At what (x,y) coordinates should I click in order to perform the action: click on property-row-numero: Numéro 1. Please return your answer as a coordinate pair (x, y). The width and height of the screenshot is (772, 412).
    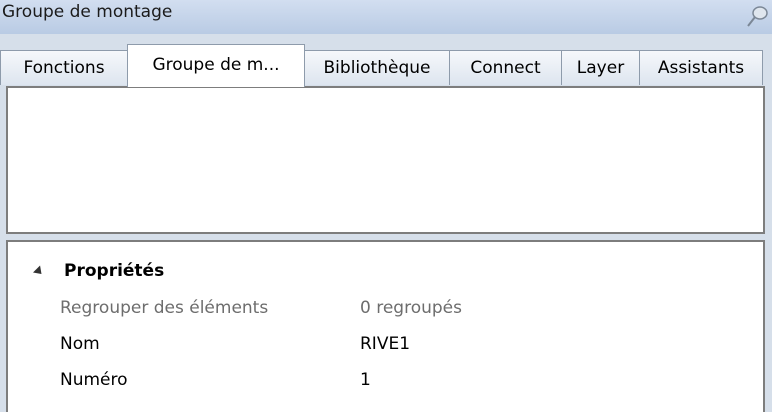
    Looking at the image, I should click on (405, 386).